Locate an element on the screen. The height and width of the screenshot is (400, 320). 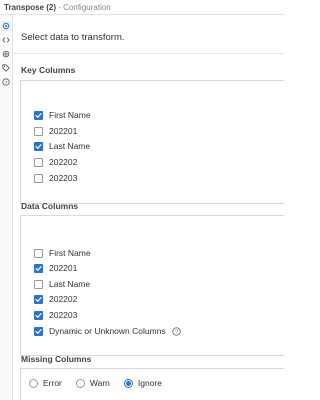
instruction-text: Select data to transform. is located at coordinates (73, 37).